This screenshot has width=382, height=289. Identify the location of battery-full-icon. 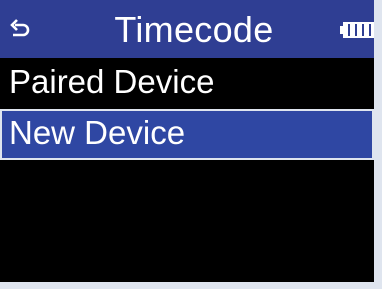
(357, 30).